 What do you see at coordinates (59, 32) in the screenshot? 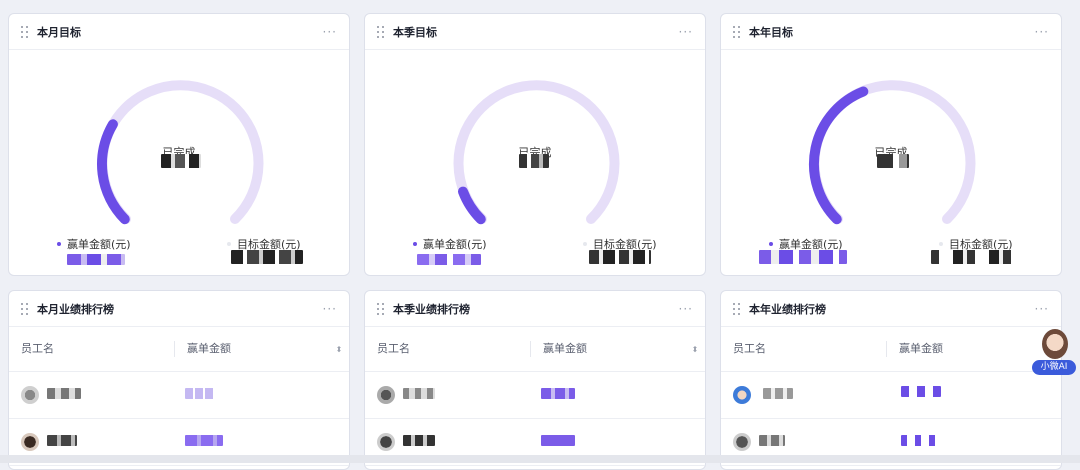
I see `card-title: 本月目标` at bounding box center [59, 32].